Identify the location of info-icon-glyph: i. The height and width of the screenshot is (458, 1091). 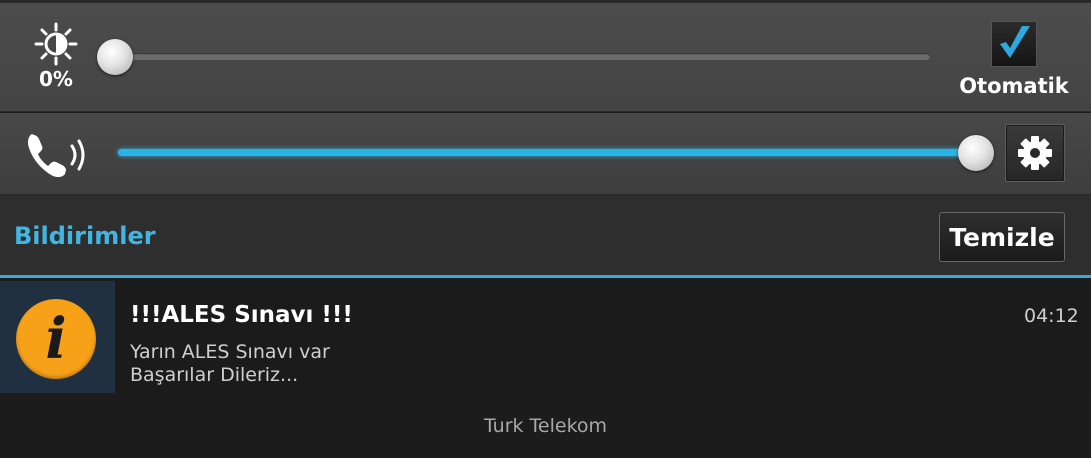
(56, 339).